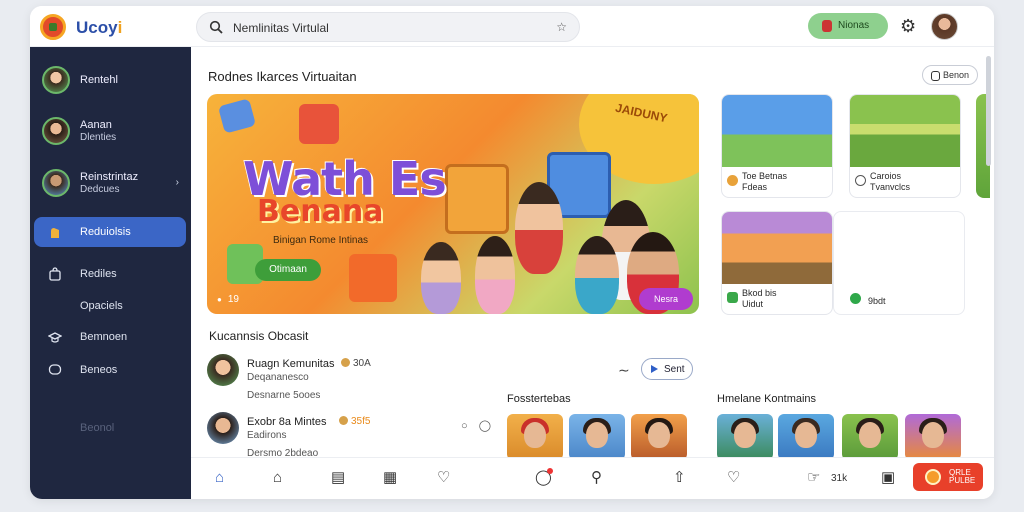  Describe the element at coordinates (110, 232) in the screenshot. I see `sidebar-item-reduiolsis: Reduiolsis` at that location.